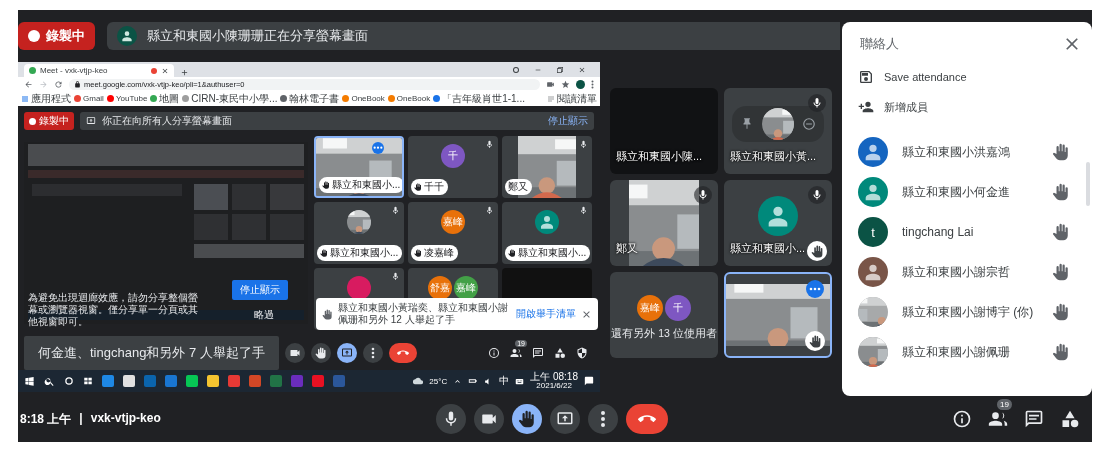 This screenshot has width=1110, height=450. I want to click on shapes-icon, so click(1070, 419).